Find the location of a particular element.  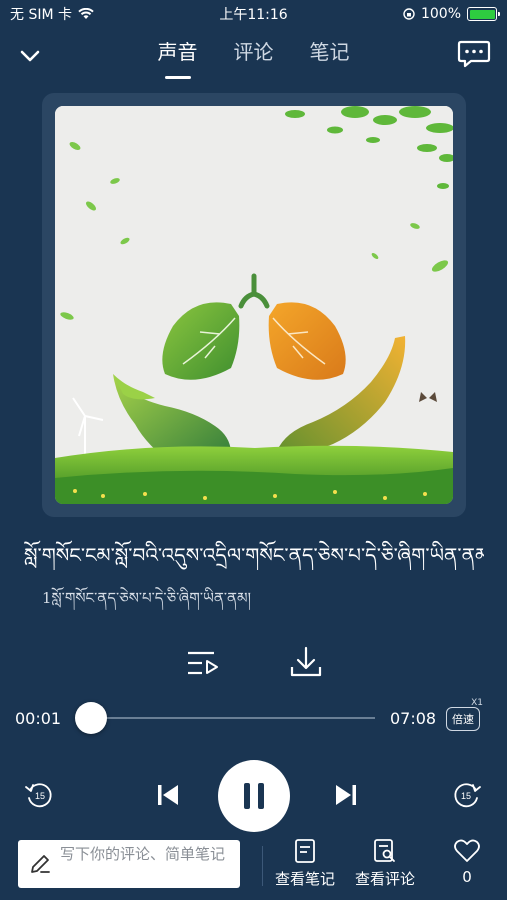

carrier-label: 无 SIM 卡 is located at coordinates (41, 15).